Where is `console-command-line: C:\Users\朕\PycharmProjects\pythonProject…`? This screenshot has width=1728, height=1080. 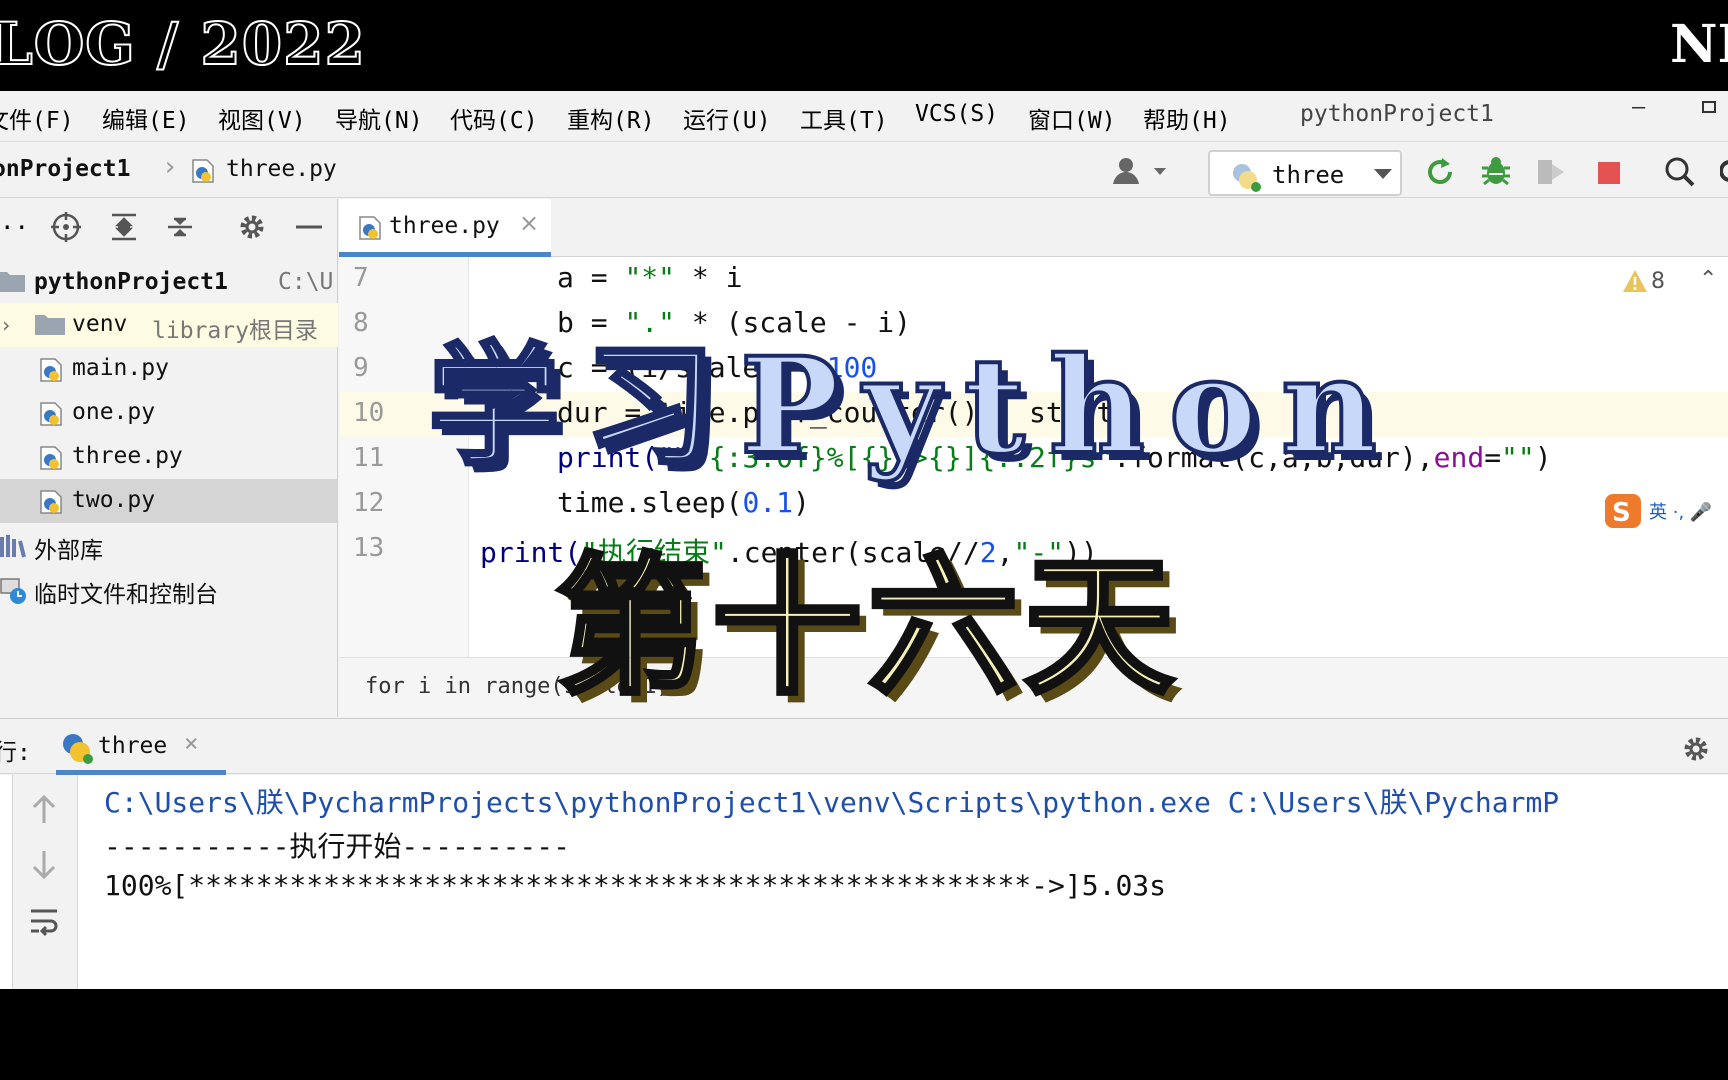
console-command-line: C:\Users\朕\PycharmProjects\pythonProject… is located at coordinates (832, 802).